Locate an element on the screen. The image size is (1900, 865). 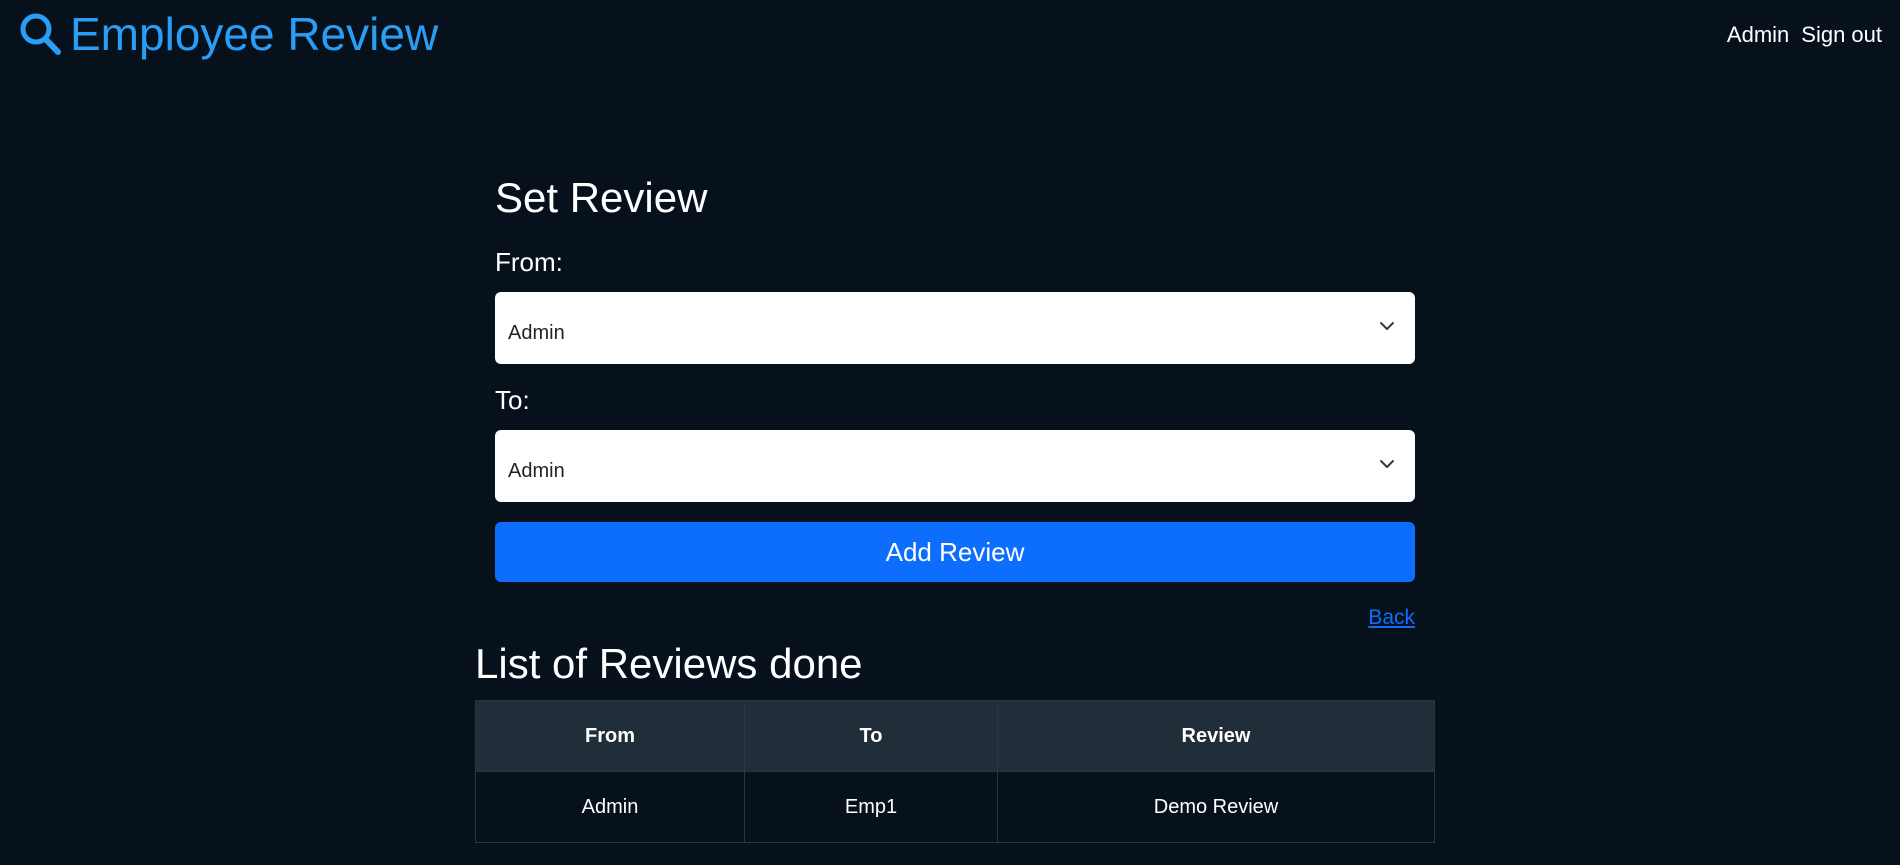
column-header-review: Review is located at coordinates (1216, 736).